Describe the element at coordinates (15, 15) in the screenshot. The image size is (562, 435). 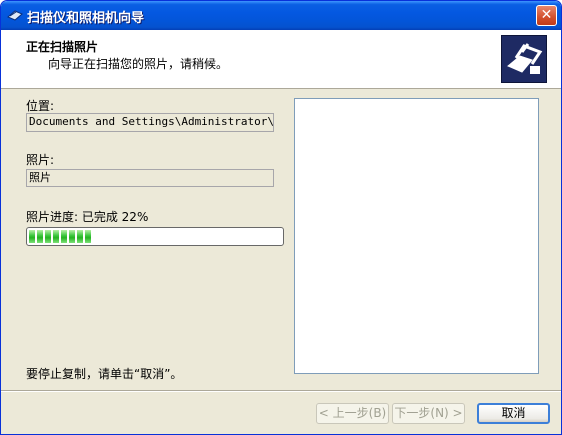
I see `scanner-icon` at that location.